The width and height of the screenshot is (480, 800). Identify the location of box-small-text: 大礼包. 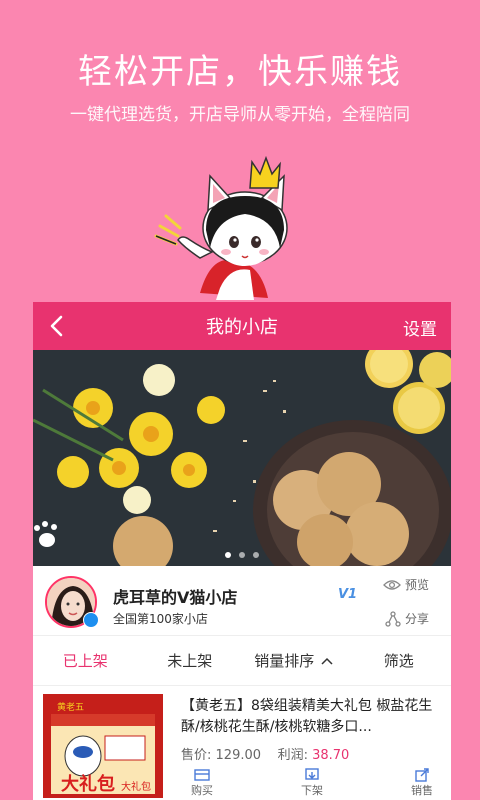
(136, 786).